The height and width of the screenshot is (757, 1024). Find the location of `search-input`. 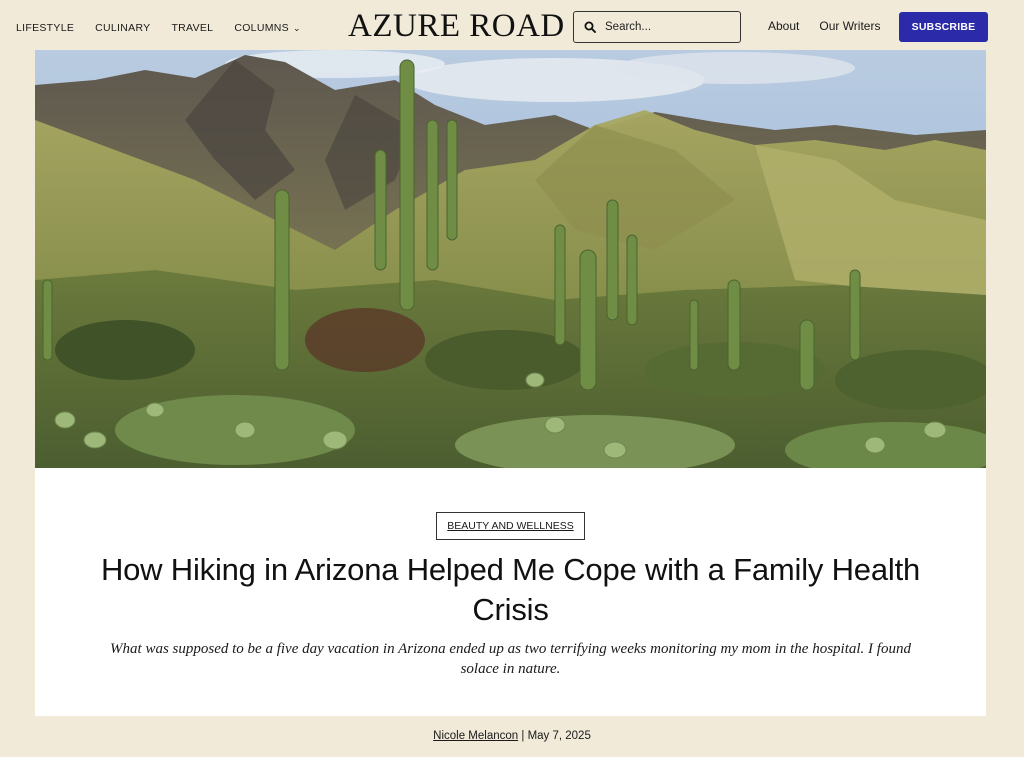

search-input is located at coordinates (670, 27).